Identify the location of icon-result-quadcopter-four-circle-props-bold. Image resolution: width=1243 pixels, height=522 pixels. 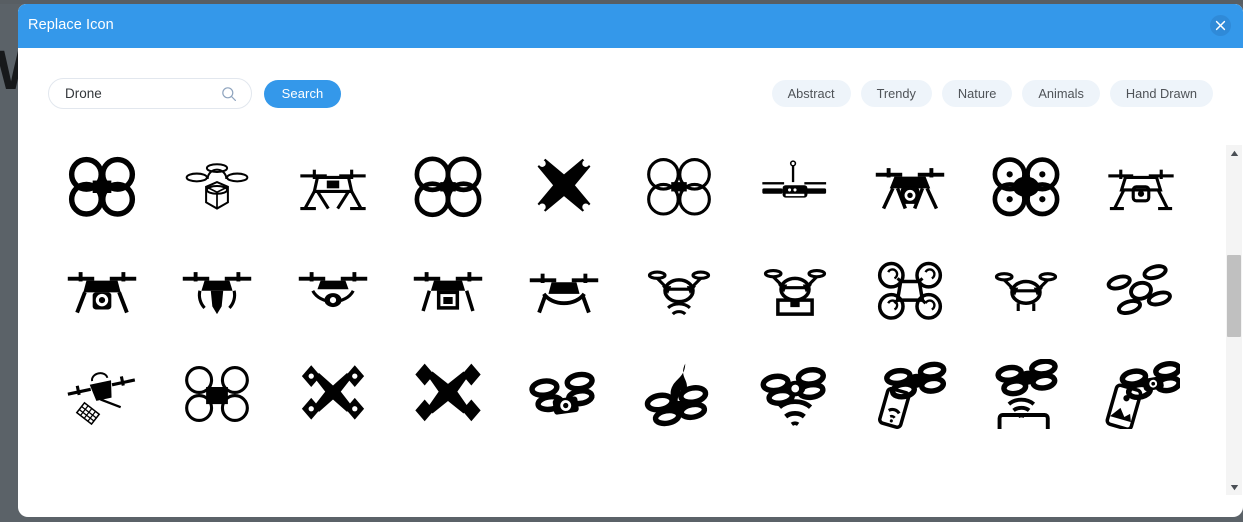
(449, 186).